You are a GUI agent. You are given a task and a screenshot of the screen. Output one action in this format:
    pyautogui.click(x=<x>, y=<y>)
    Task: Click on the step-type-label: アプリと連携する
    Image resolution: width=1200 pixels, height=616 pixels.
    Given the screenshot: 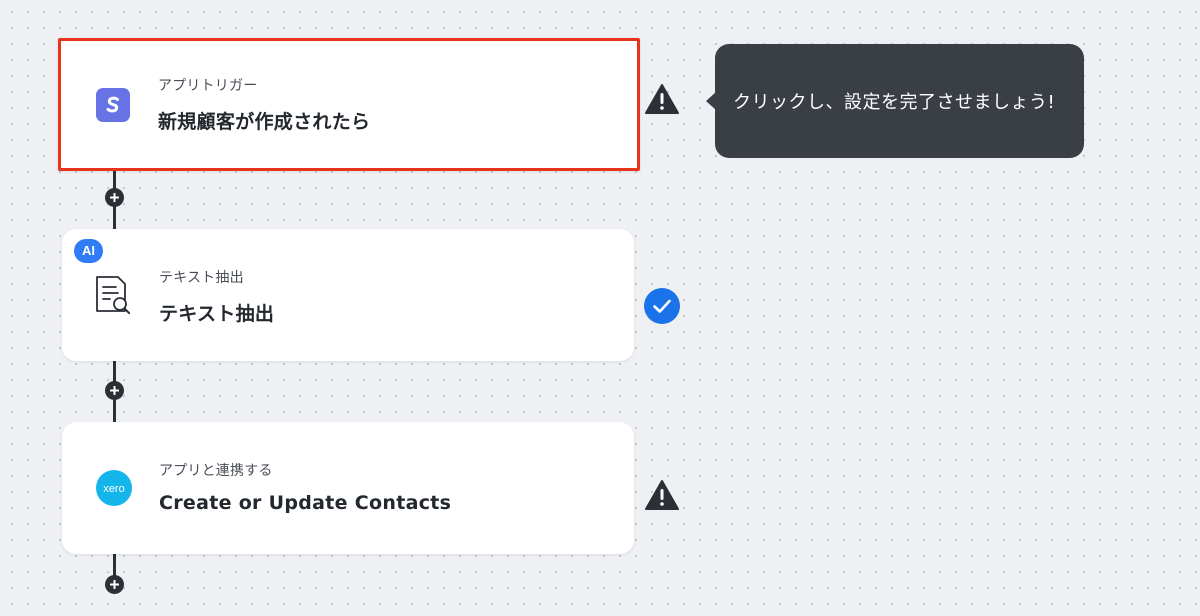 What is the action you would take?
    pyautogui.click(x=216, y=471)
    